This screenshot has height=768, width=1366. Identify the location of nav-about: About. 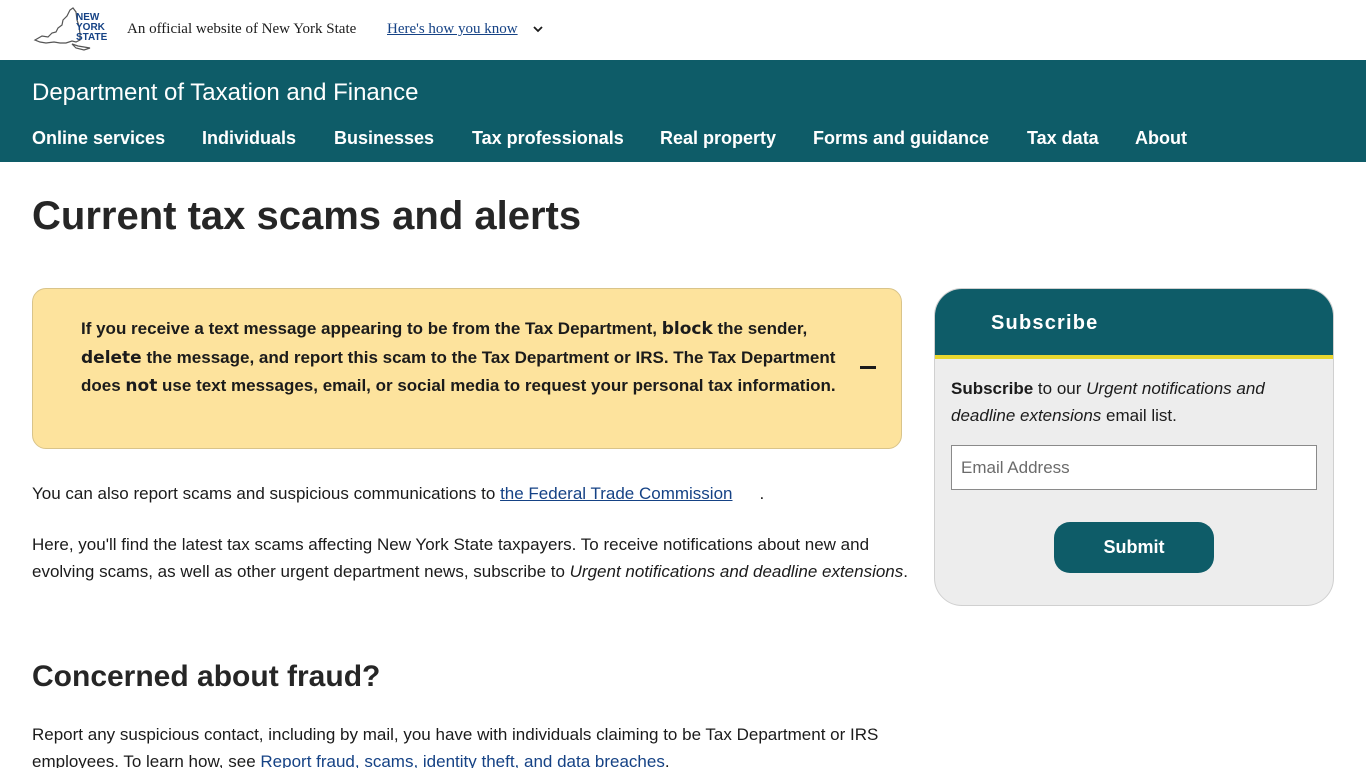
(1161, 138).